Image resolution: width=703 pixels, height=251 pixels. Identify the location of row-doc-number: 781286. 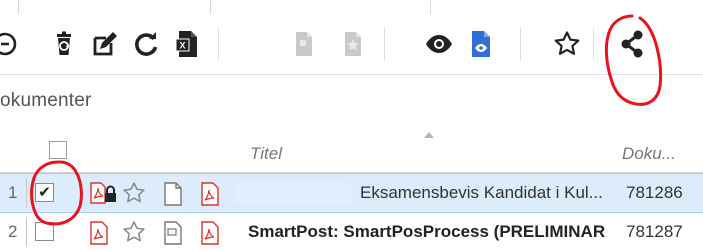
(654, 192).